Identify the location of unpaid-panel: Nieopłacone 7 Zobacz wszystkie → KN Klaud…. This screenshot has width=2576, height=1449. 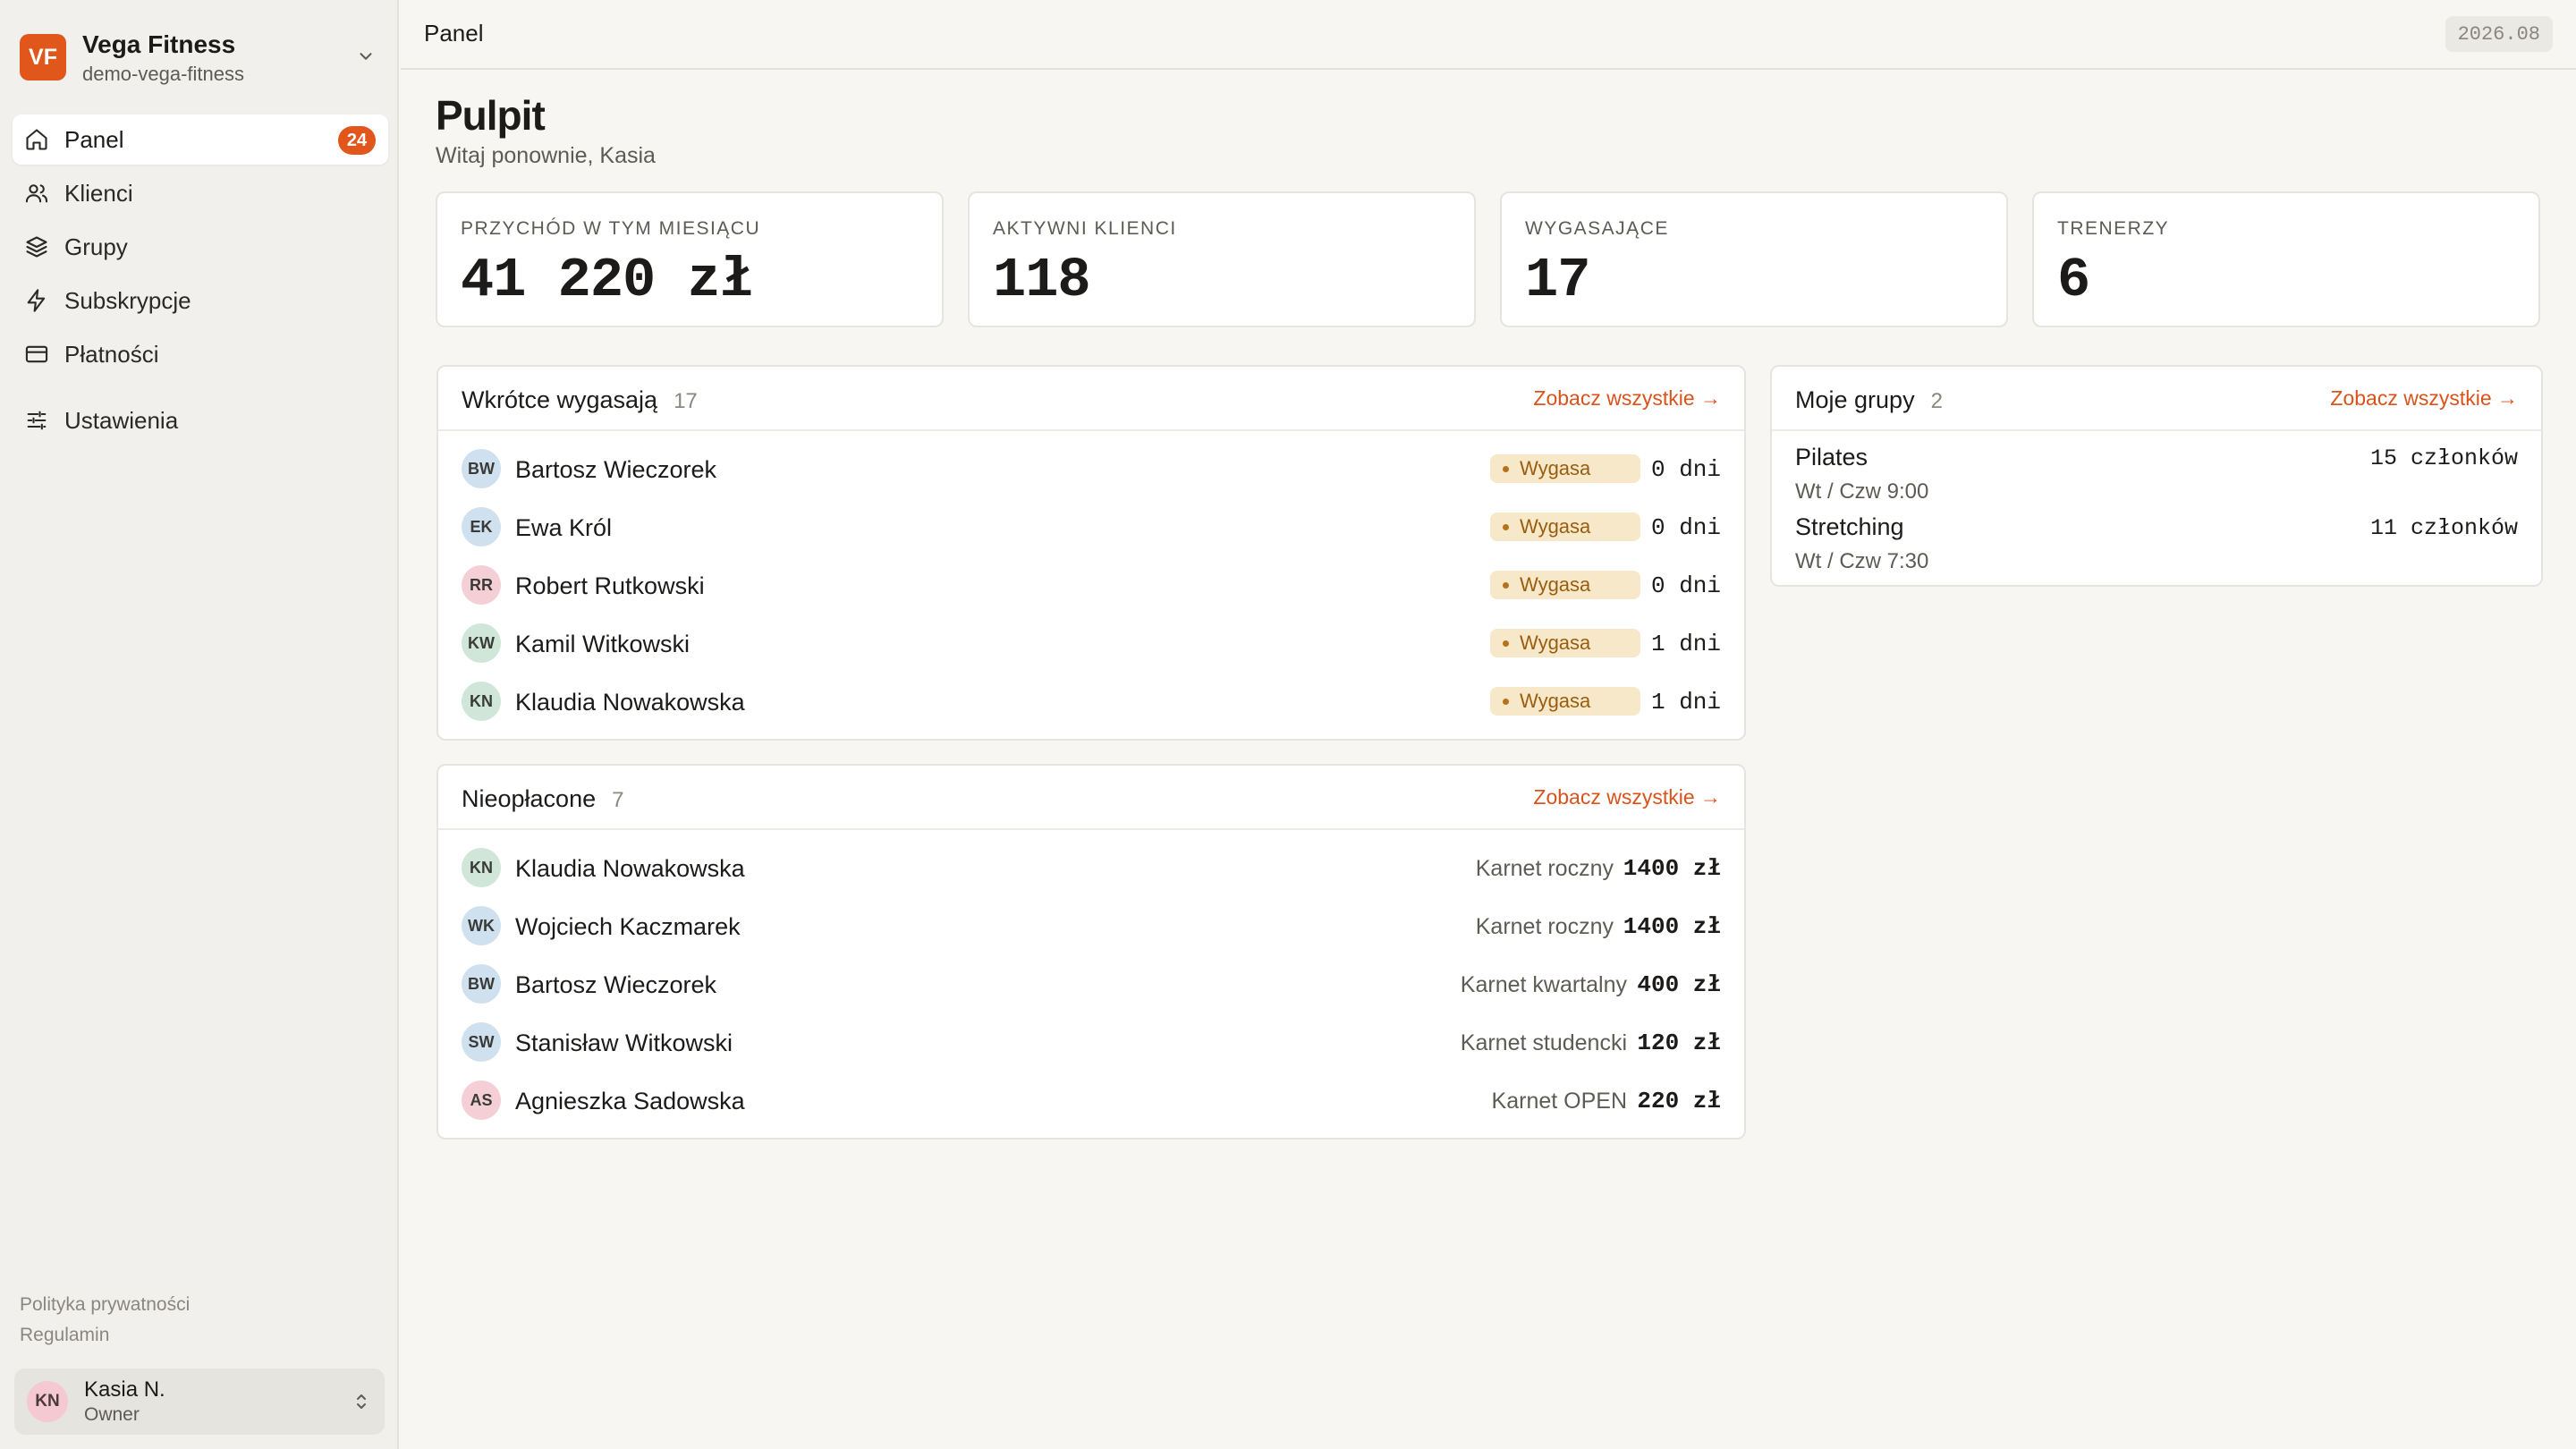
(1091, 952).